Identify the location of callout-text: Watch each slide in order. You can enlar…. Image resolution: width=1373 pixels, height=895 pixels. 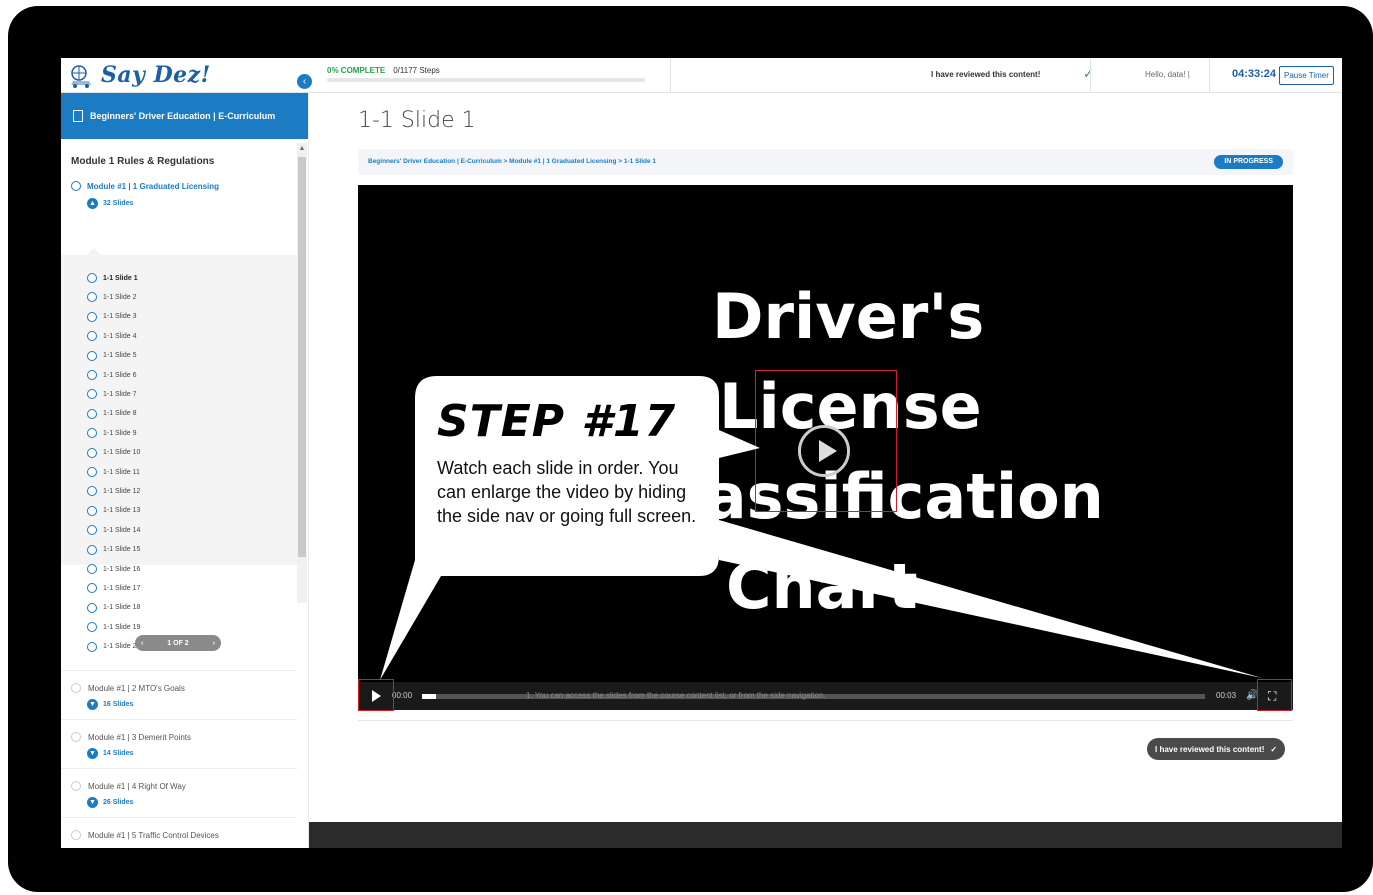
(567, 492).